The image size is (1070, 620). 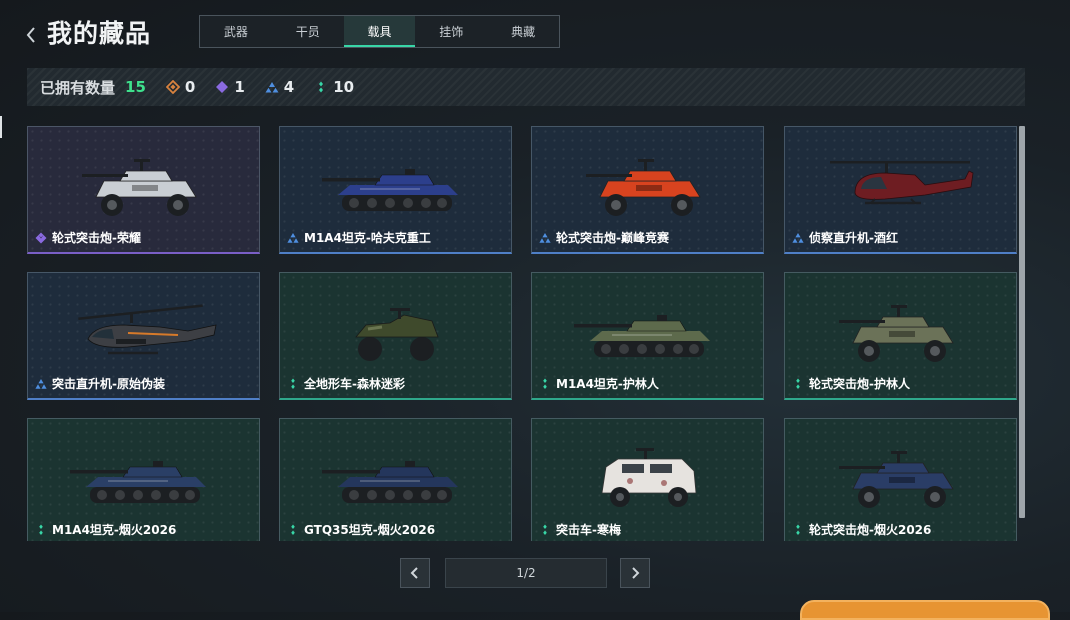 I want to click on tab-label: 典藏, so click(x=523, y=32).